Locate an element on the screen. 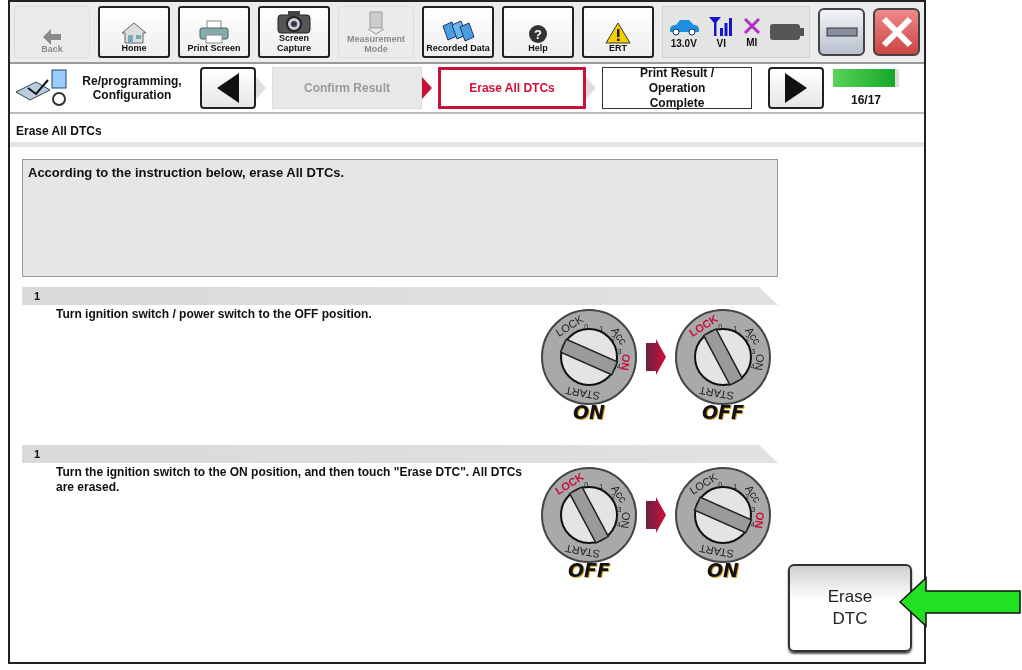 The image size is (1022, 670). house-icon is located at coordinates (134, 32).